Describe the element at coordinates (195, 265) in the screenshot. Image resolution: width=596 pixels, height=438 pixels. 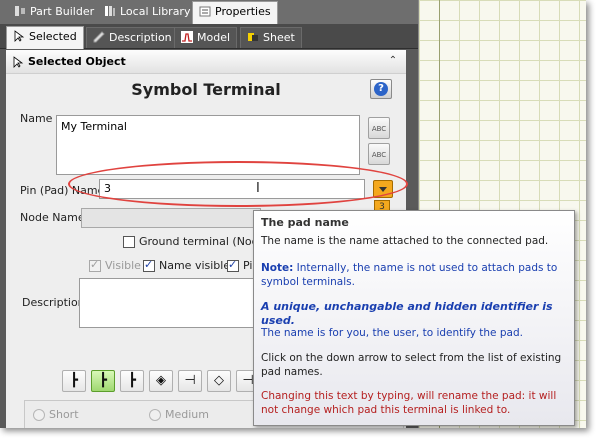
I see `name-visible-label: Name visible` at that location.